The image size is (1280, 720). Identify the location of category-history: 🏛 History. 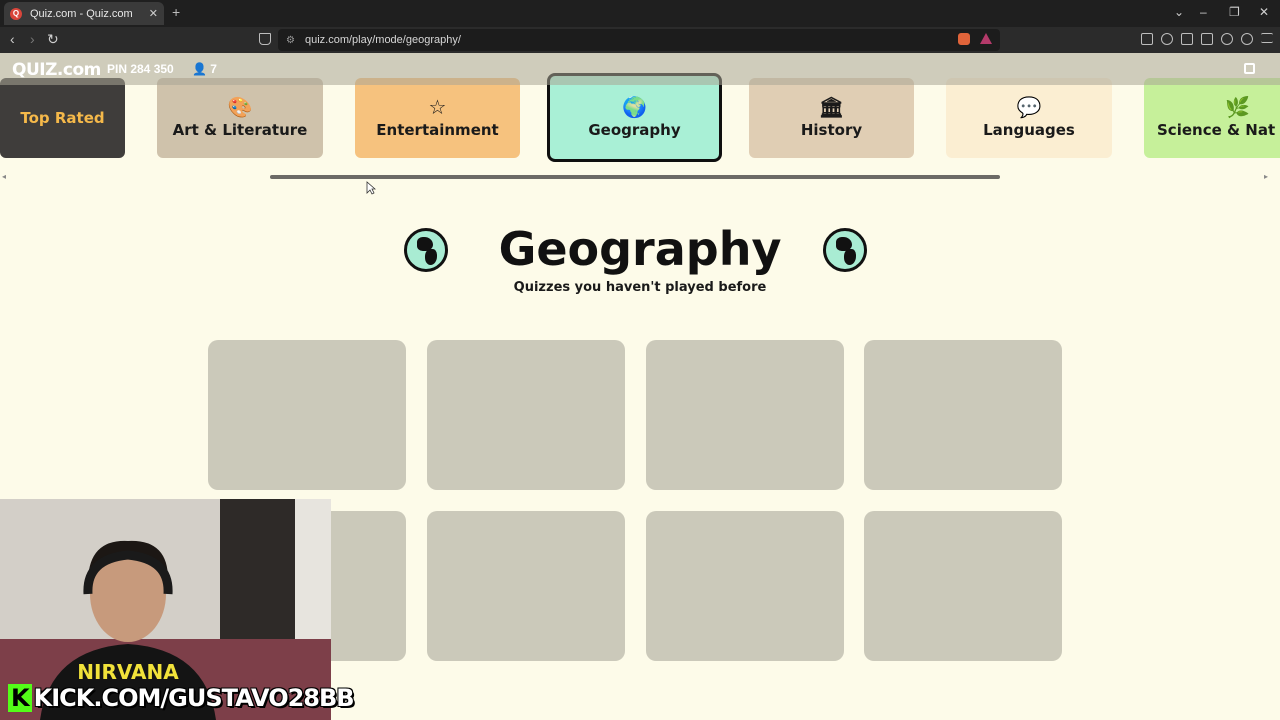
(831, 118).